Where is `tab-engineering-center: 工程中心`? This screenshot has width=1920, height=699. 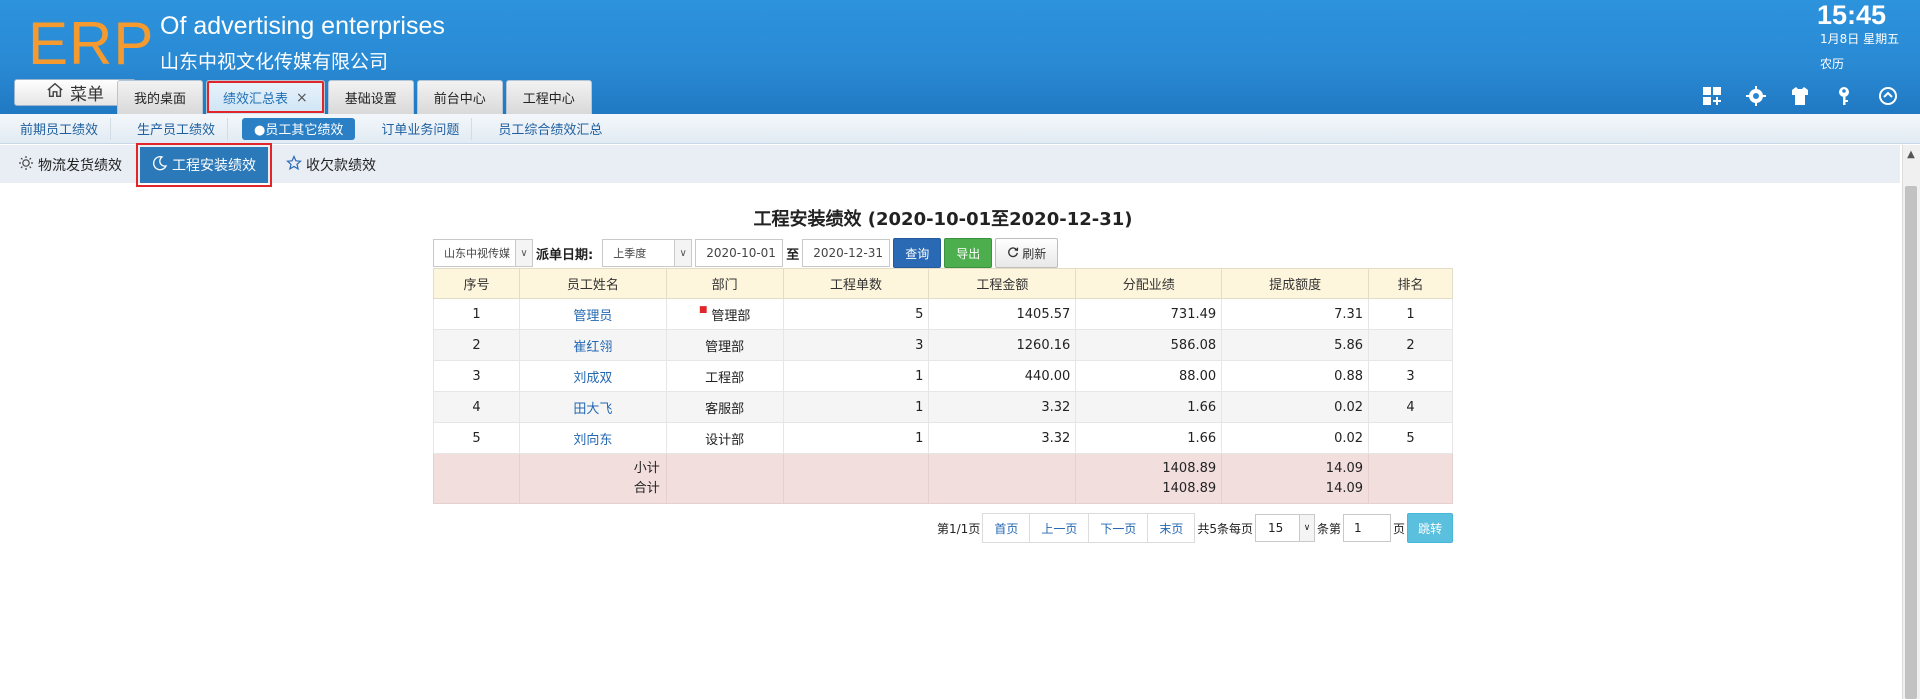 tab-engineering-center: 工程中心 is located at coordinates (548, 97).